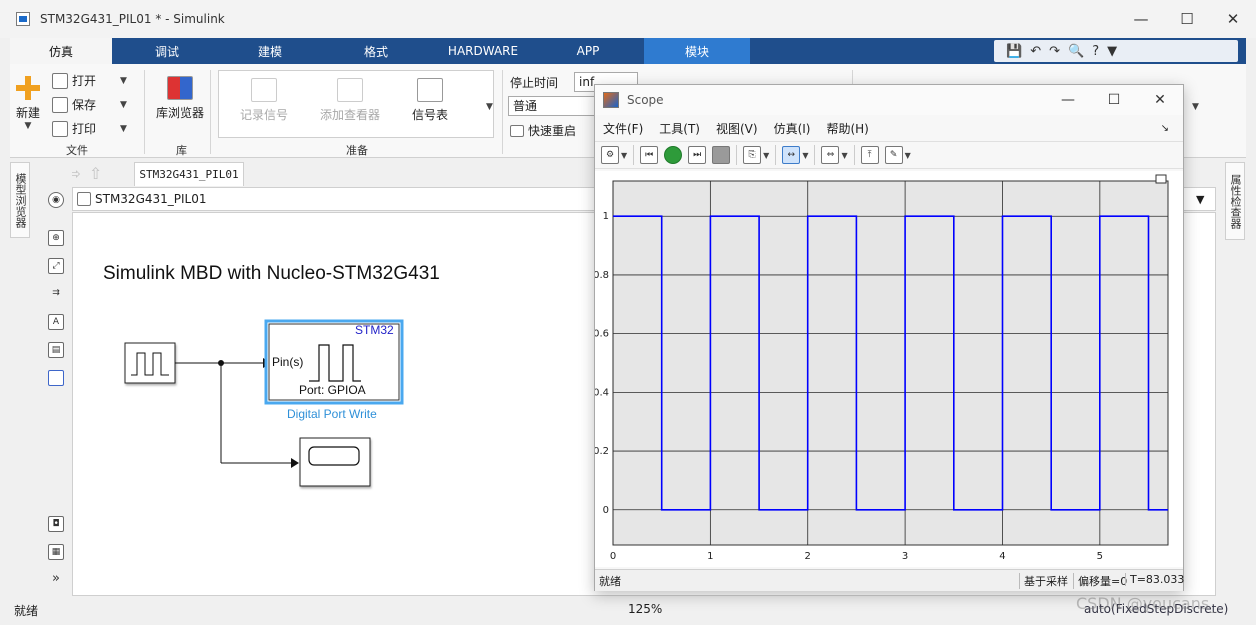 Image resolution: width=1256 pixels, height=625 pixels. I want to click on new-label: 新建, so click(28, 113).